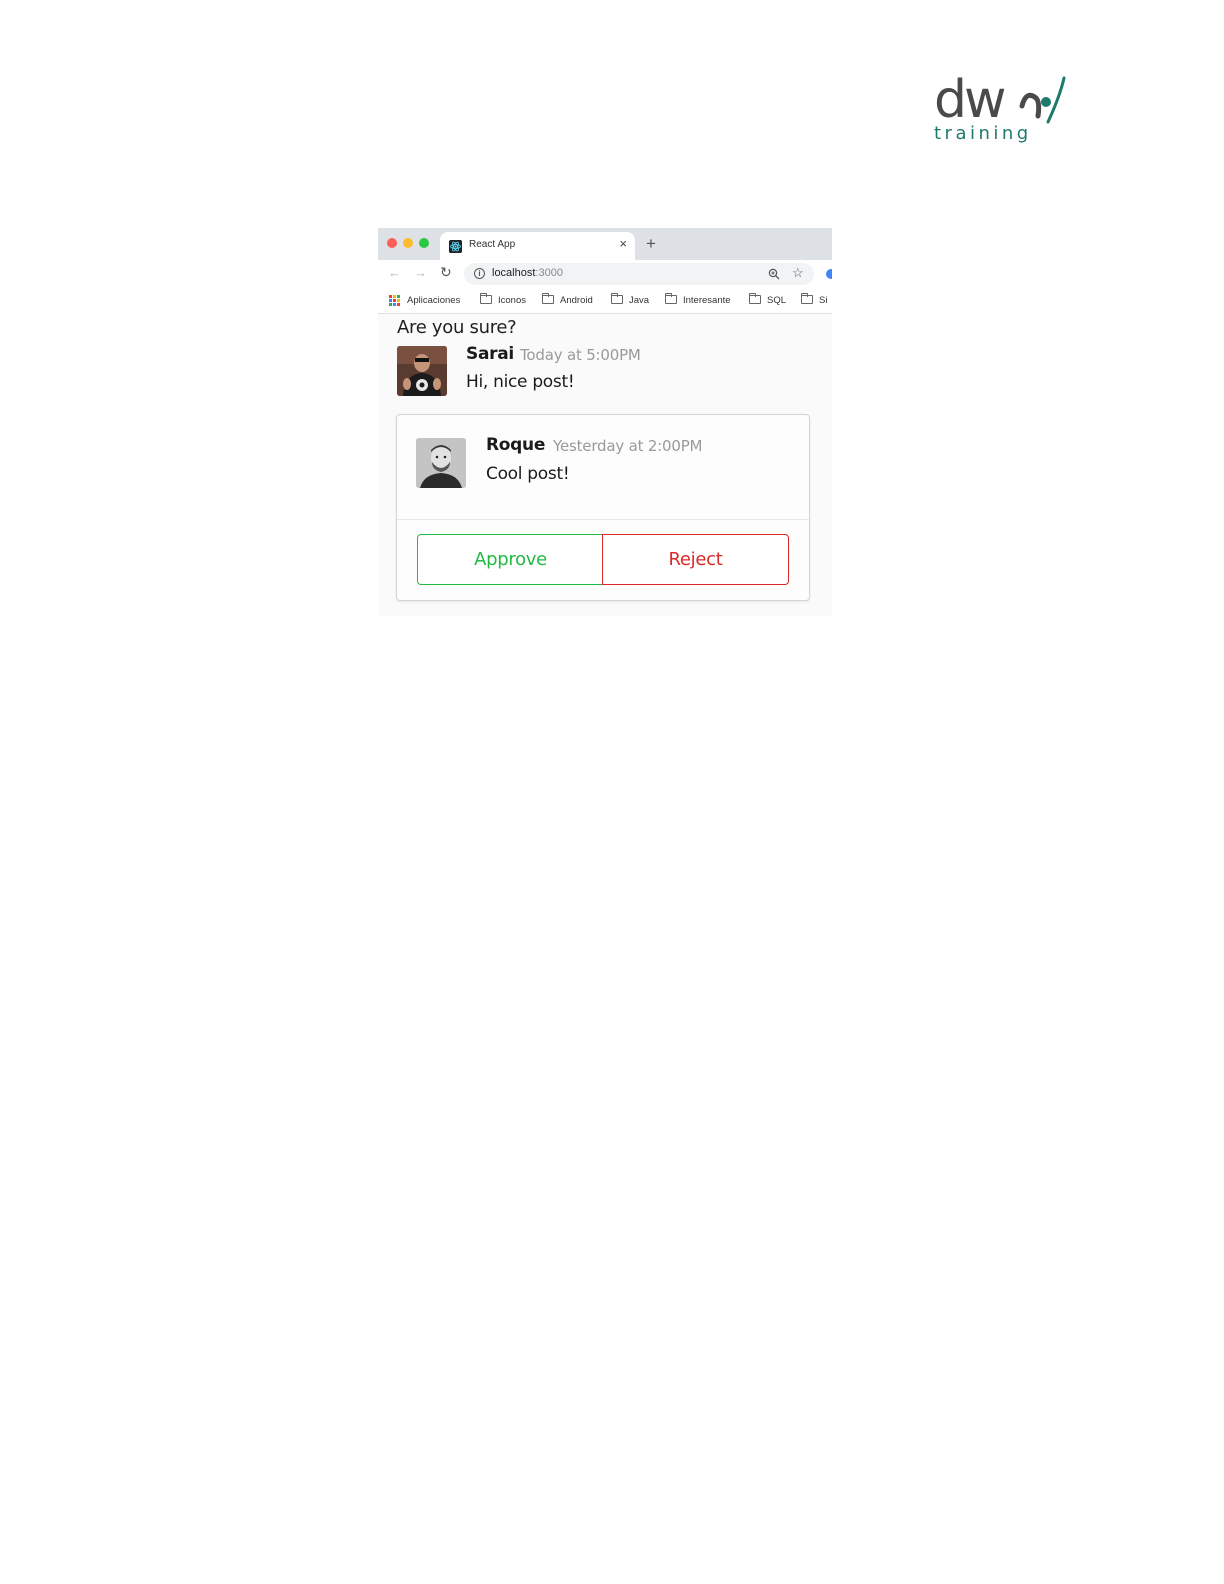  What do you see at coordinates (446, 272) in the screenshot?
I see `reload-icon: ↻` at bounding box center [446, 272].